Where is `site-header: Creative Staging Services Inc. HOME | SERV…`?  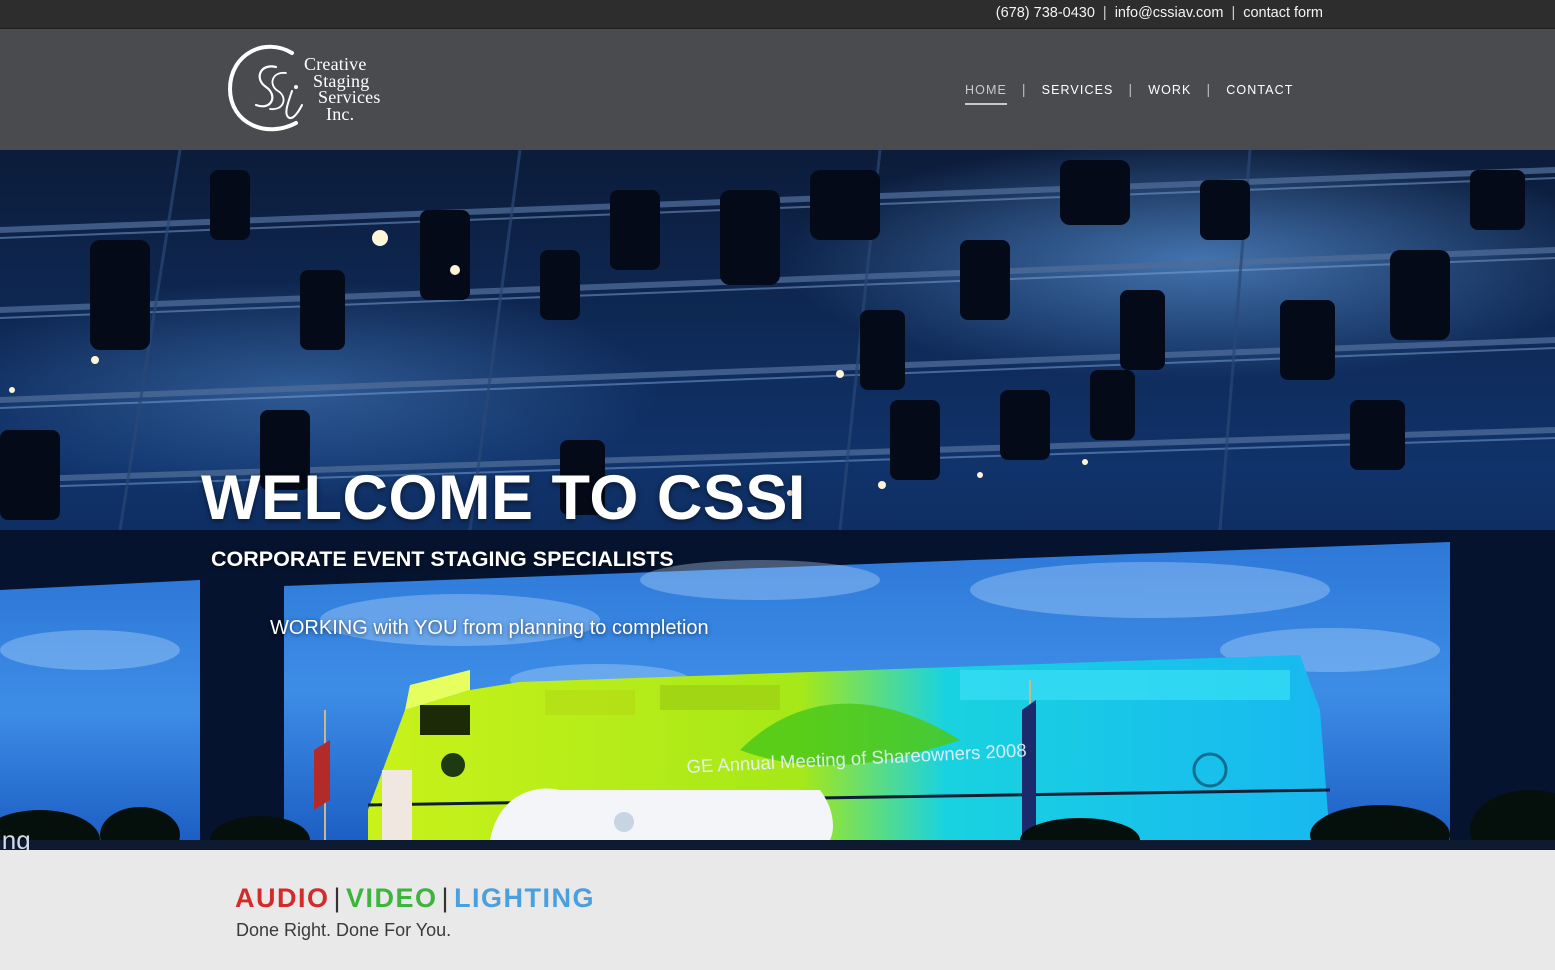 site-header: Creative Staging Services Inc. HOME | SERV… is located at coordinates (777, 89).